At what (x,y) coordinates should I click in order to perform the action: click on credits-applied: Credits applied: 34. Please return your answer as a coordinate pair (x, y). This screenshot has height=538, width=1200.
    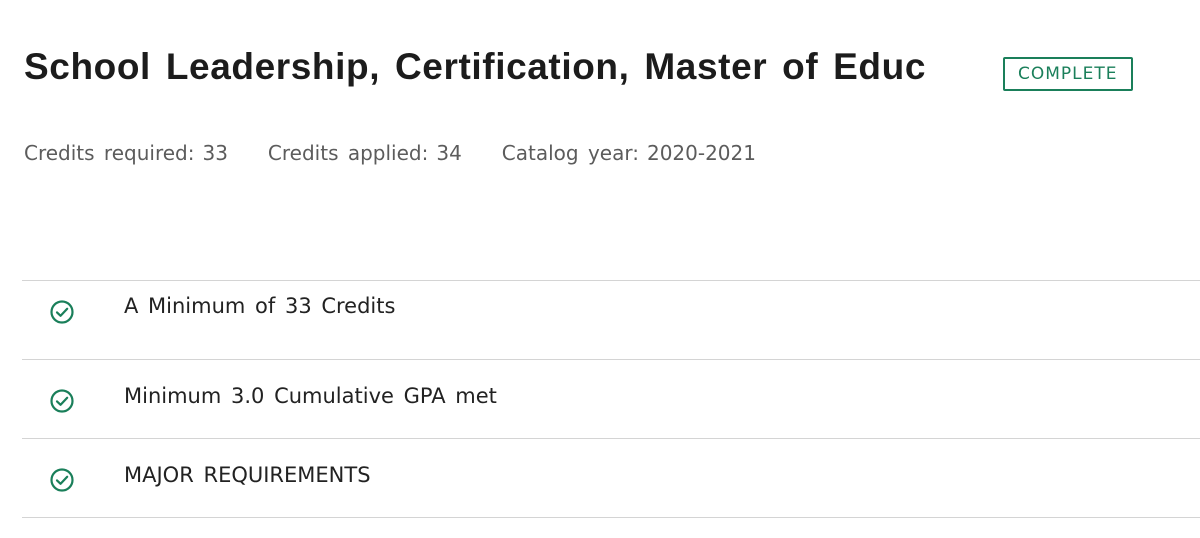
    Looking at the image, I should click on (365, 153).